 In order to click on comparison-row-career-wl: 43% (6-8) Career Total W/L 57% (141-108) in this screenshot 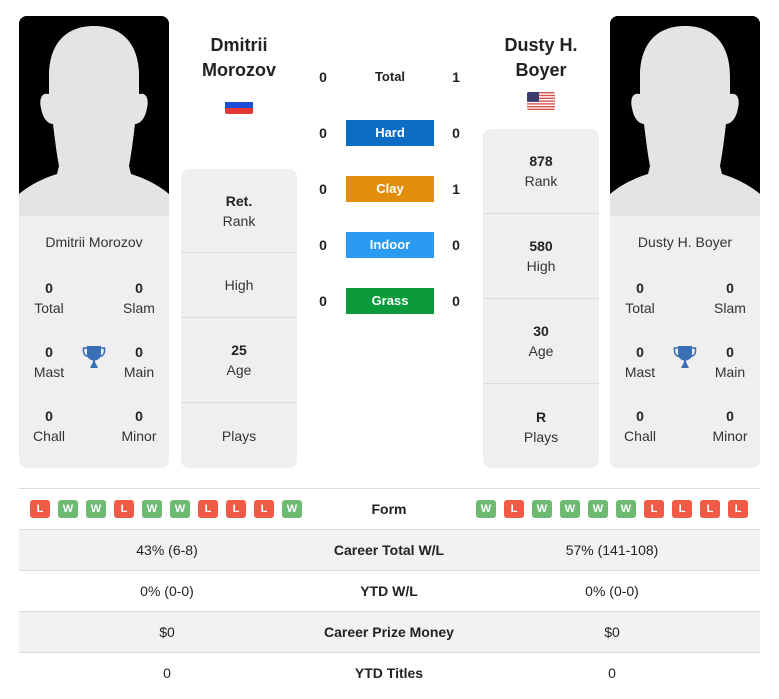, I will do `click(389, 549)`.